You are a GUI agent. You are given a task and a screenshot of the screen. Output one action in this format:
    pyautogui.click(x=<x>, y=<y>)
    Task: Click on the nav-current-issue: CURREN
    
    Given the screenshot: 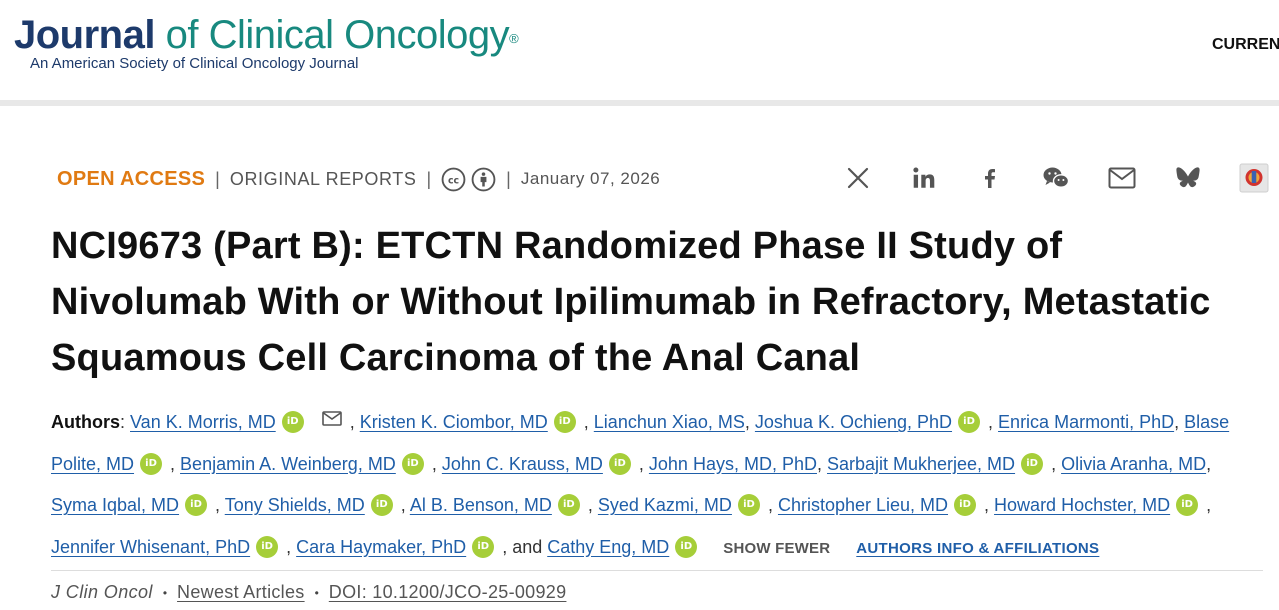 What is the action you would take?
    pyautogui.click(x=1245, y=45)
    